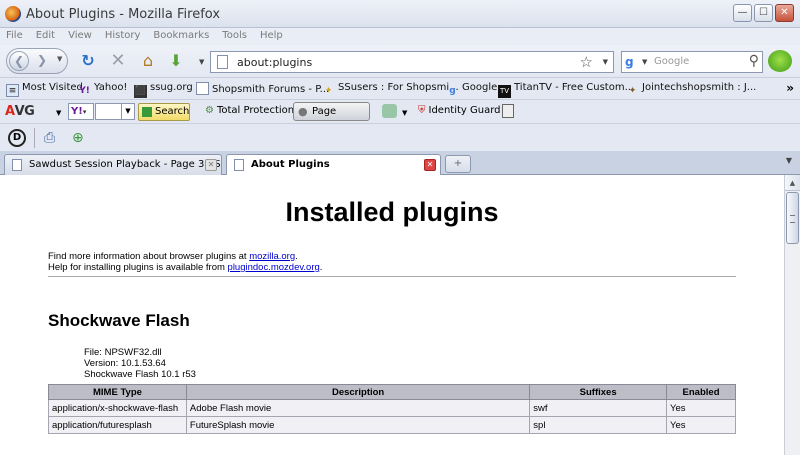 The image size is (800, 455). I want to click on menu-view: View, so click(80, 36).